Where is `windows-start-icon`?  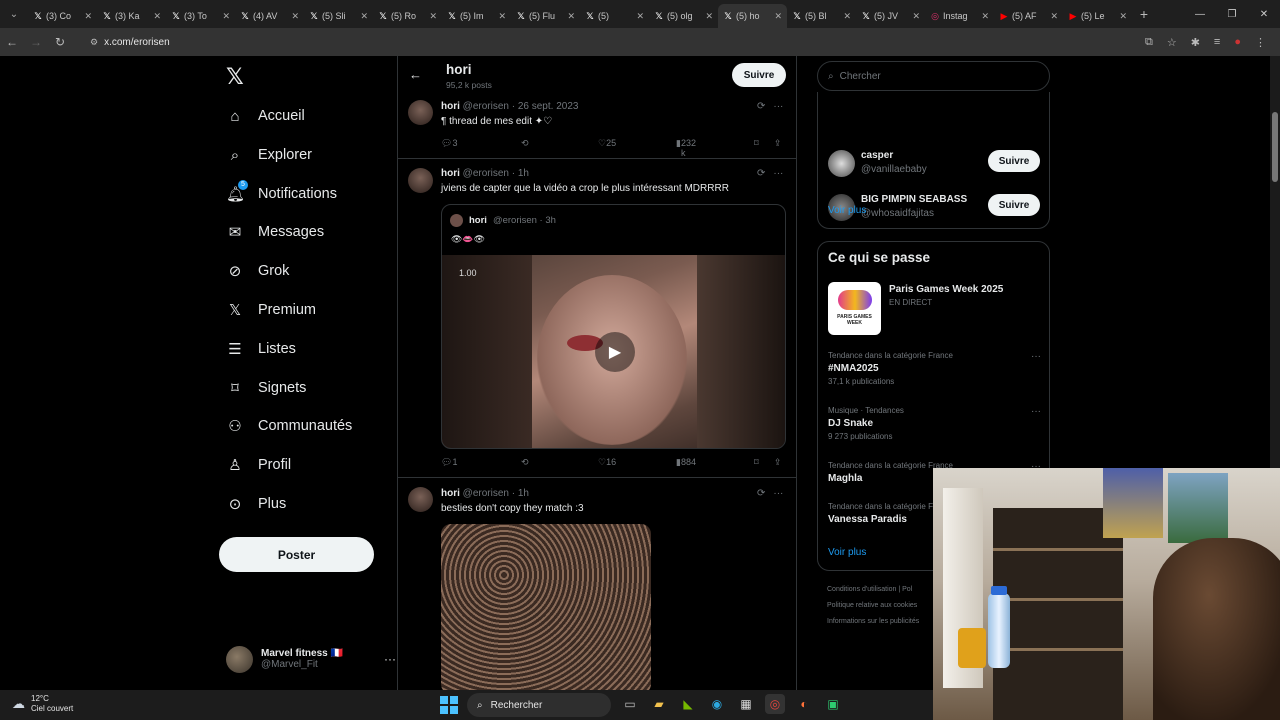 windows-start-icon is located at coordinates (449, 705).